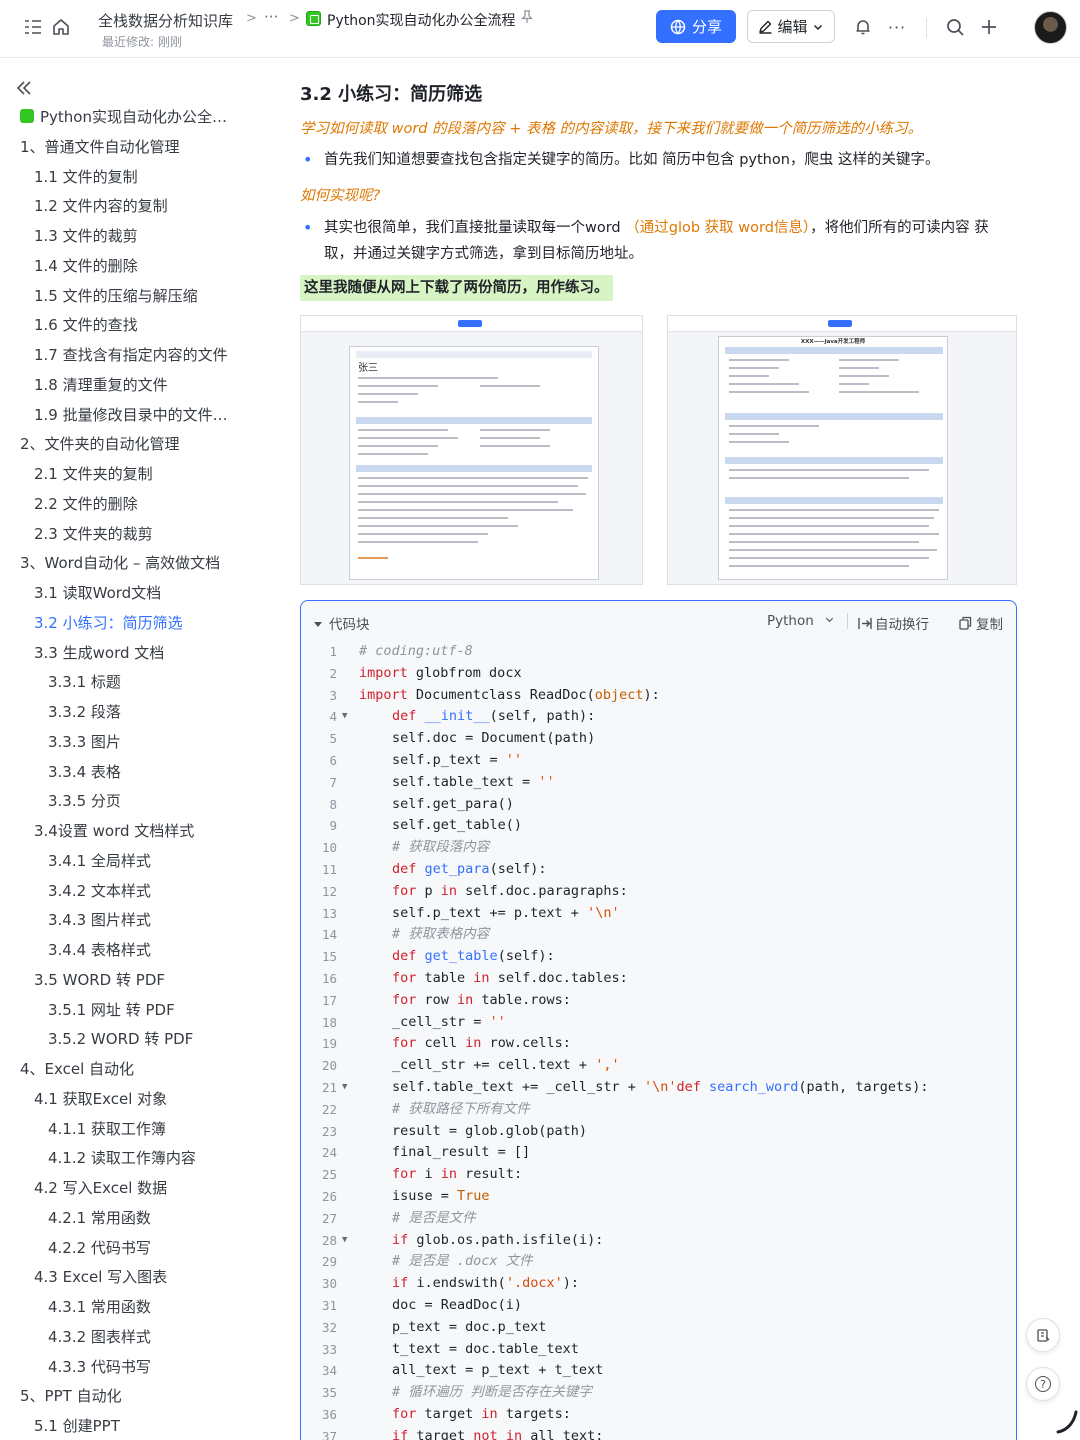  What do you see at coordinates (658, 783) in the screenshot?
I see `code-line: 7 self.table_text = ''` at bounding box center [658, 783].